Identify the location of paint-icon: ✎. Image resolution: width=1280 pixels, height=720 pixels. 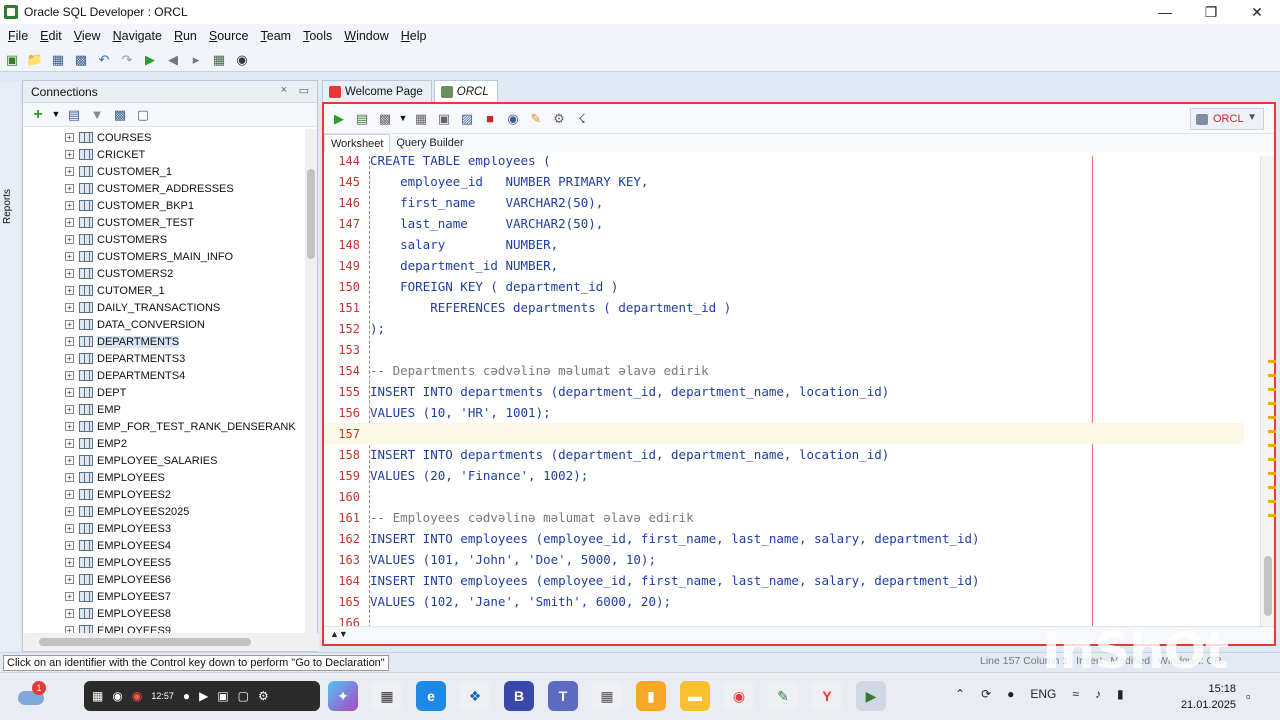
(783, 696).